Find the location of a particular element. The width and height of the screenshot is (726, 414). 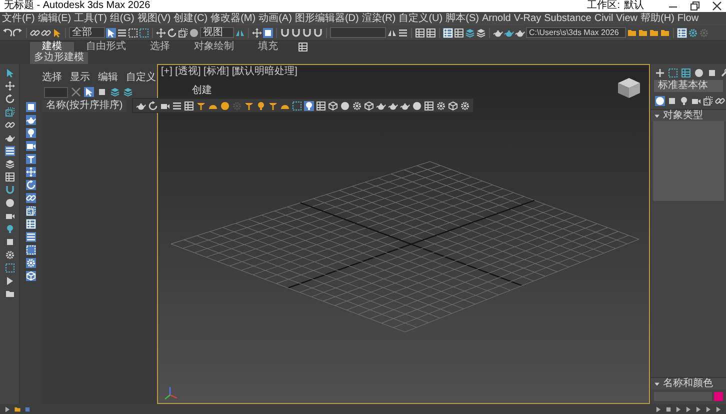

play-icon is located at coordinates (9, 281).